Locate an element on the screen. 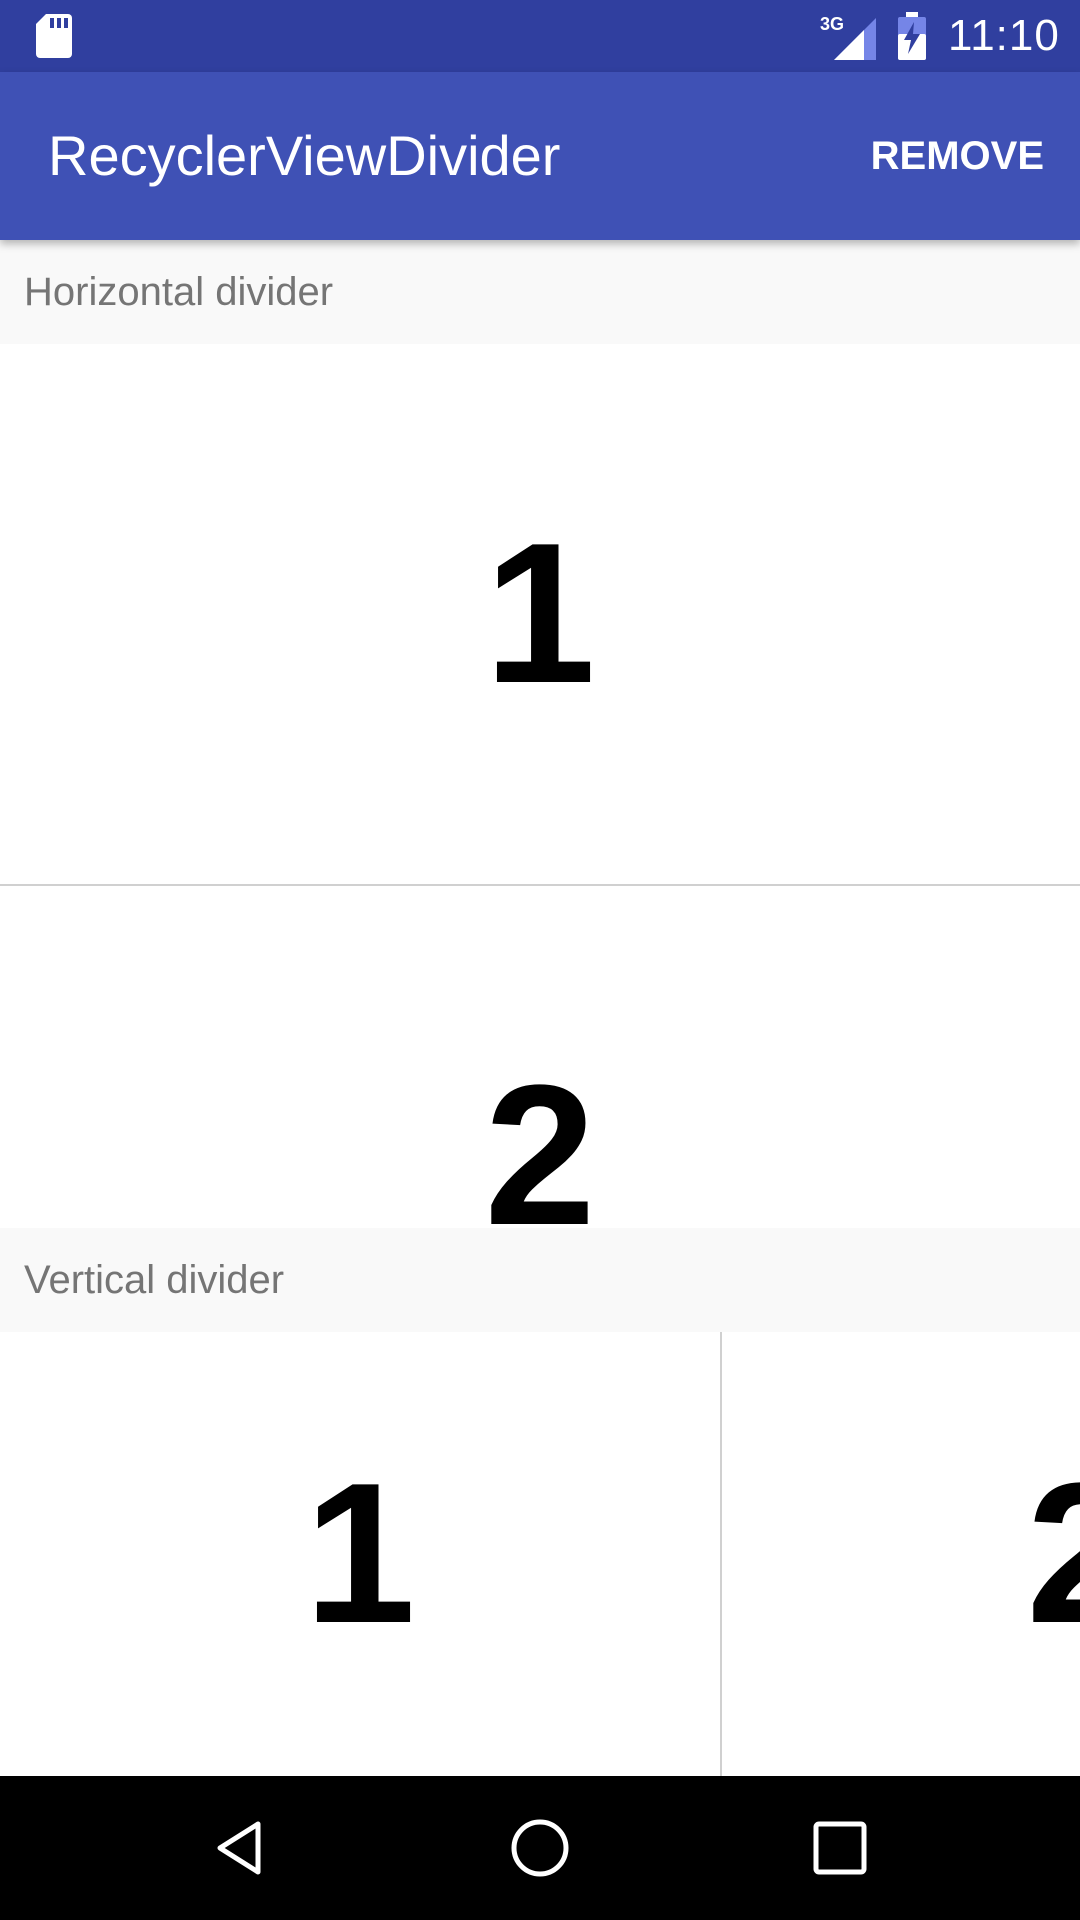 The image size is (1080, 1920). home-icon is located at coordinates (540, 1848).